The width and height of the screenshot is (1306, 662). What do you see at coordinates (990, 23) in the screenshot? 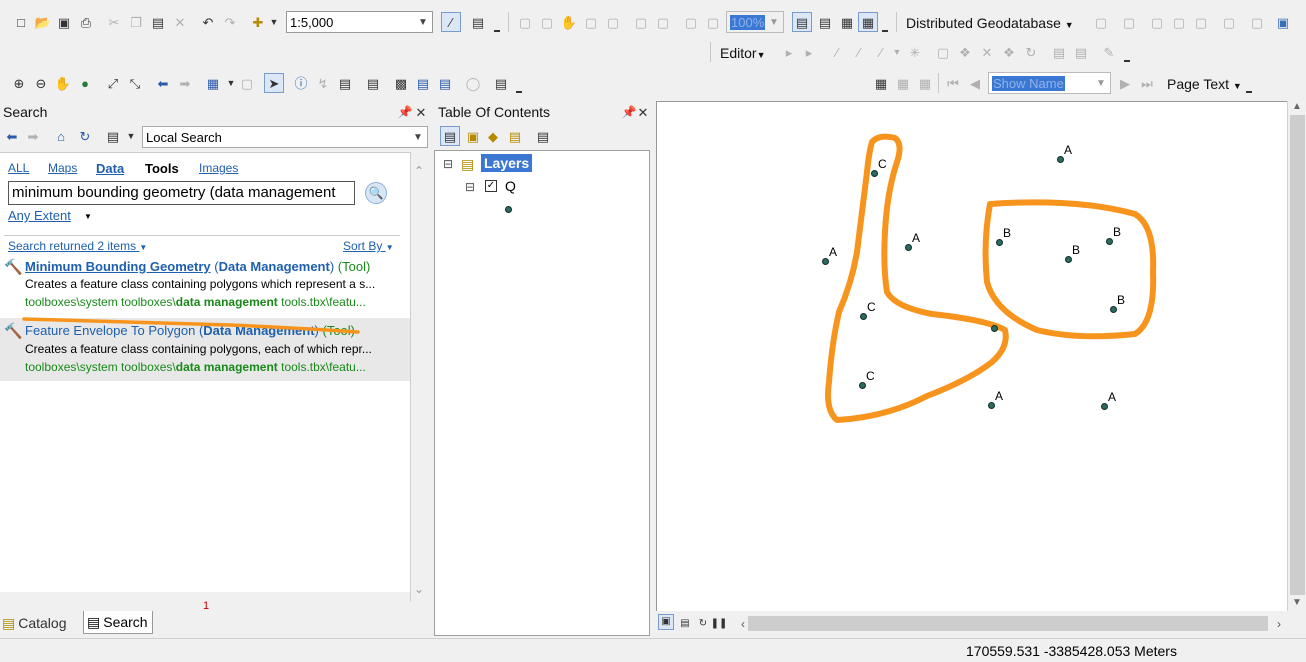
I see `distributed-geodatabase-menu: Distributed Geodatabase ▼` at bounding box center [990, 23].